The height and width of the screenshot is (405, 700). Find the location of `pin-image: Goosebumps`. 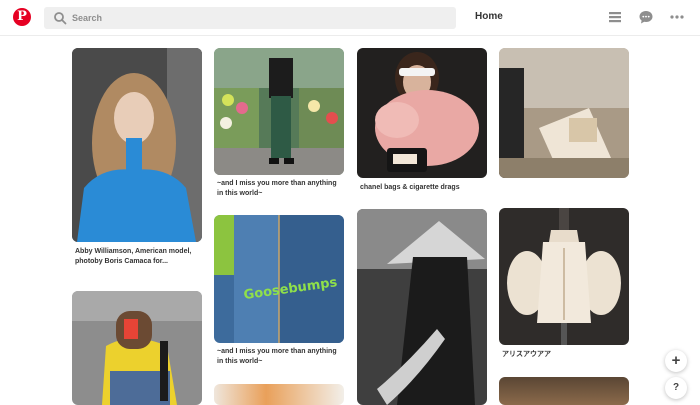

pin-image: Goosebumps is located at coordinates (279, 279).